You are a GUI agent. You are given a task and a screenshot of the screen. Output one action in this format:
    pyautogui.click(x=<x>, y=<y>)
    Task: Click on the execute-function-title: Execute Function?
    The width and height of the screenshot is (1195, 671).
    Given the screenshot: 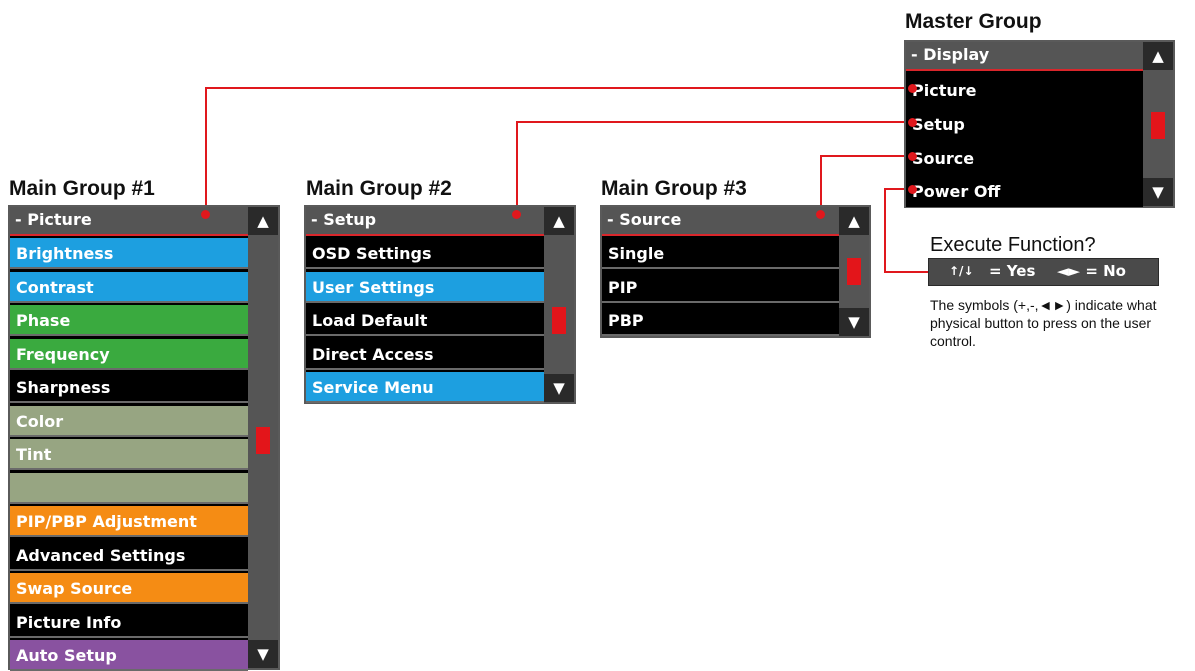 What is the action you would take?
    pyautogui.click(x=1013, y=245)
    